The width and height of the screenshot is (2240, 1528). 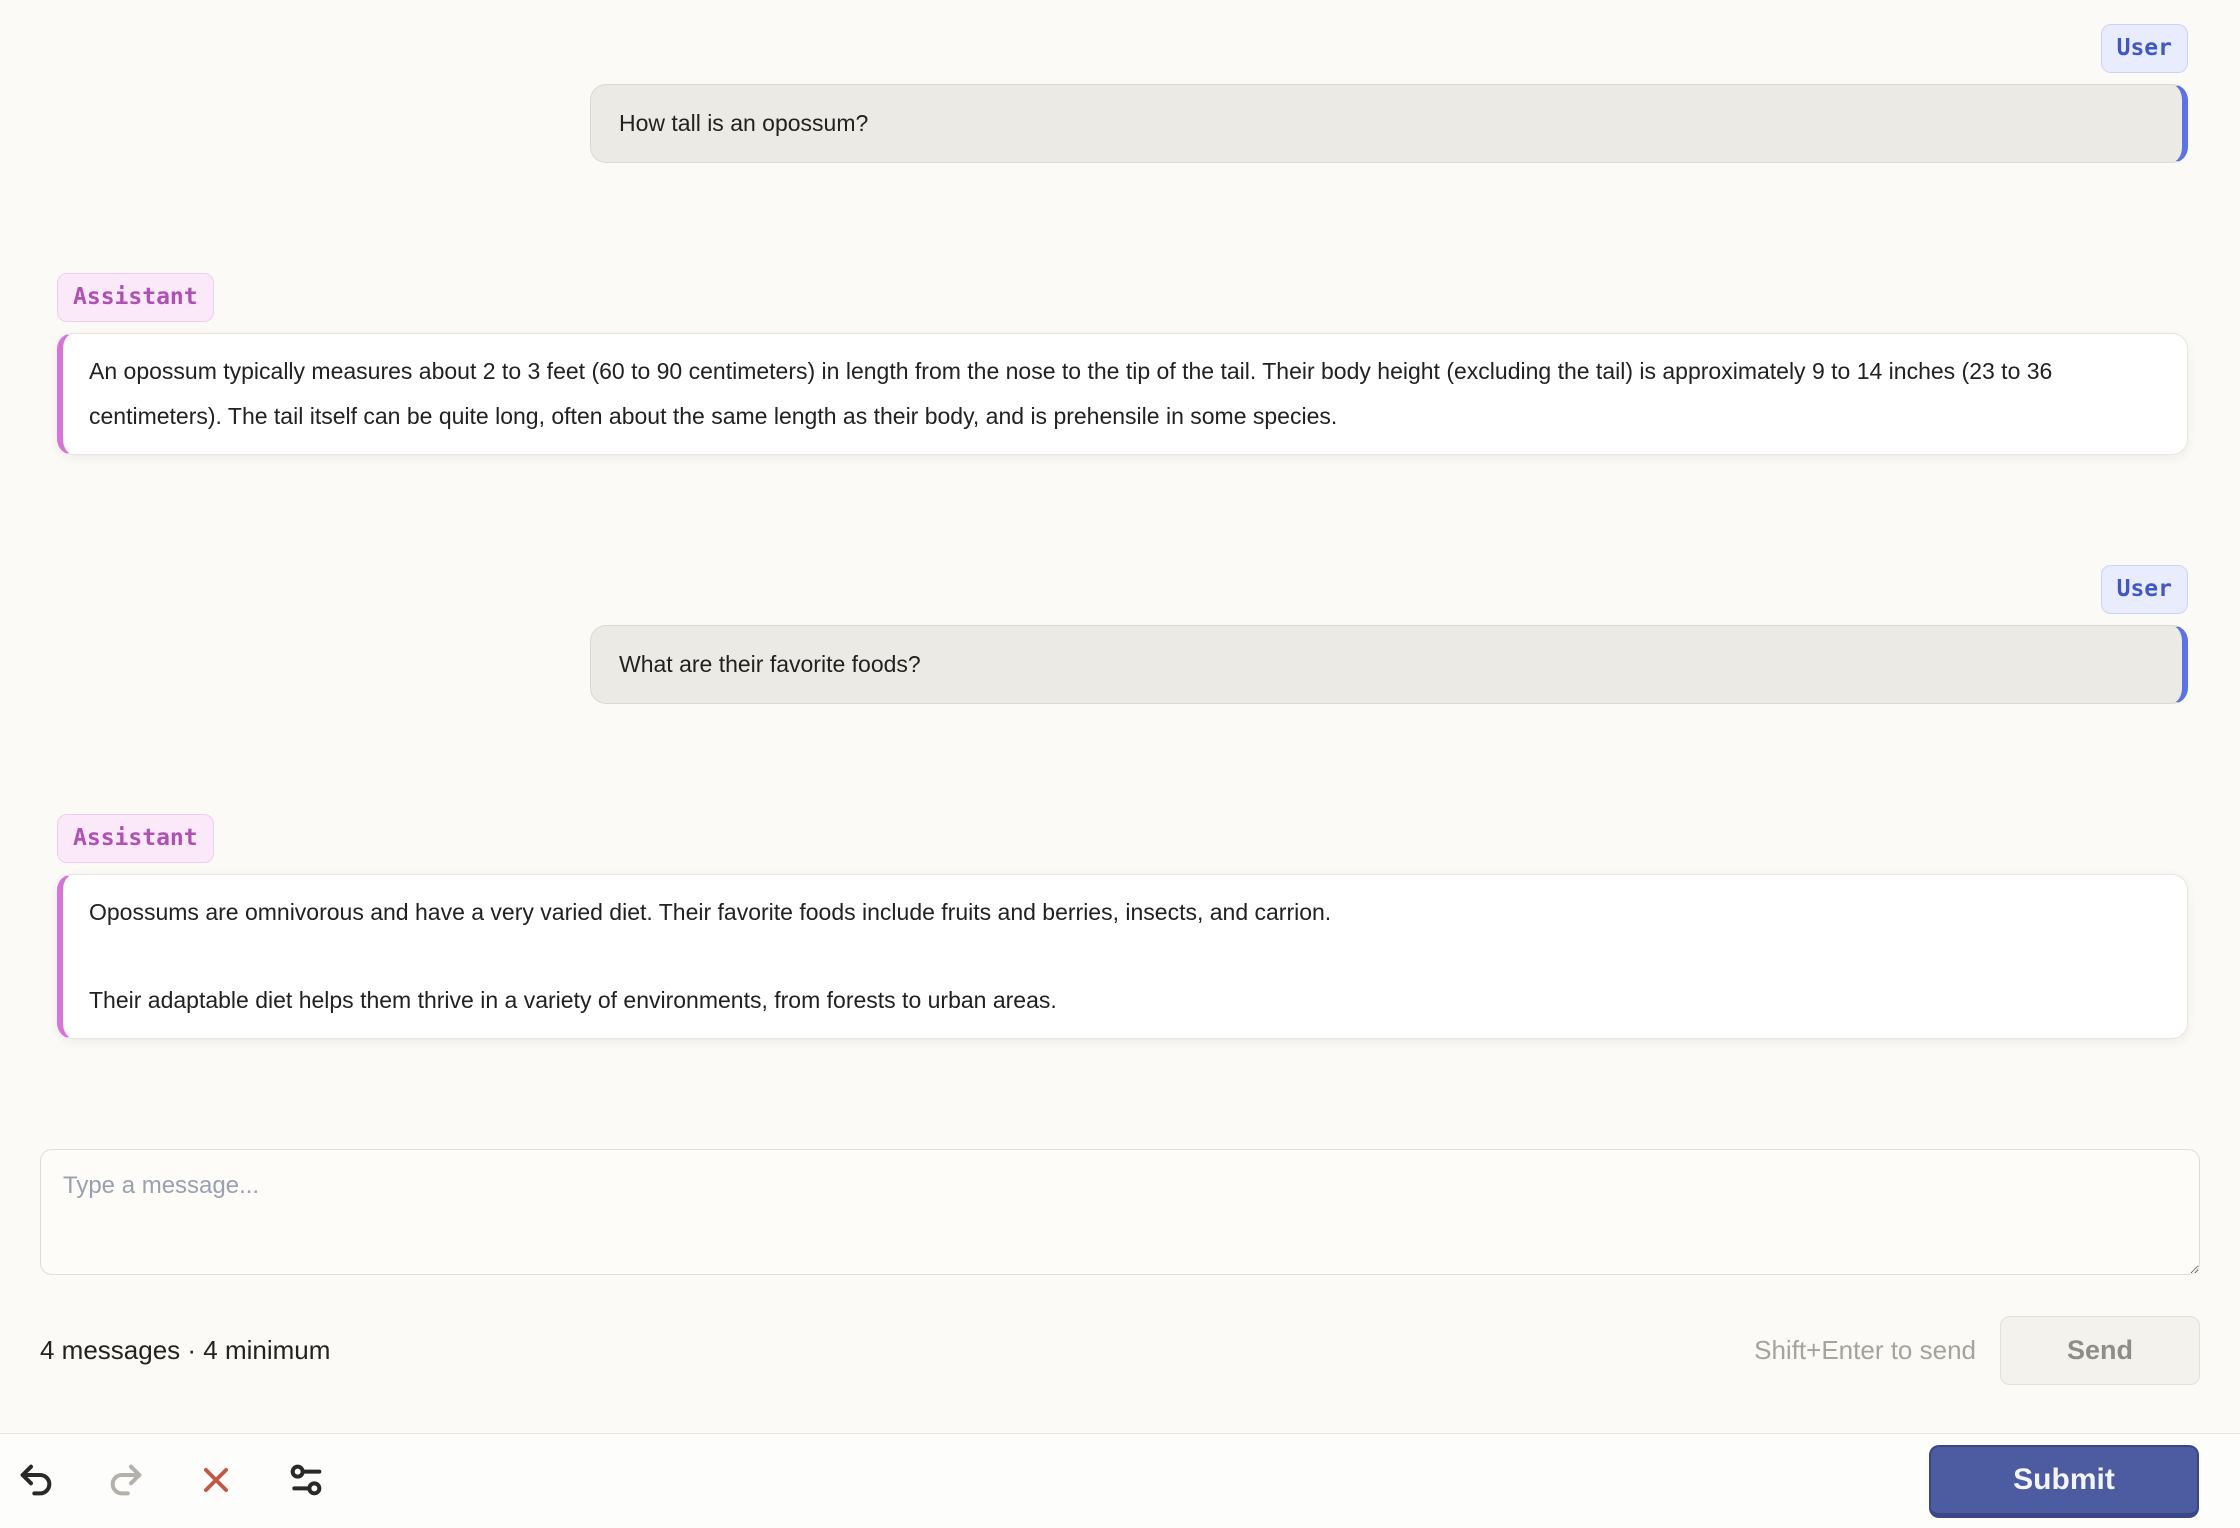 I want to click on undo-icon, so click(x=36, y=1481).